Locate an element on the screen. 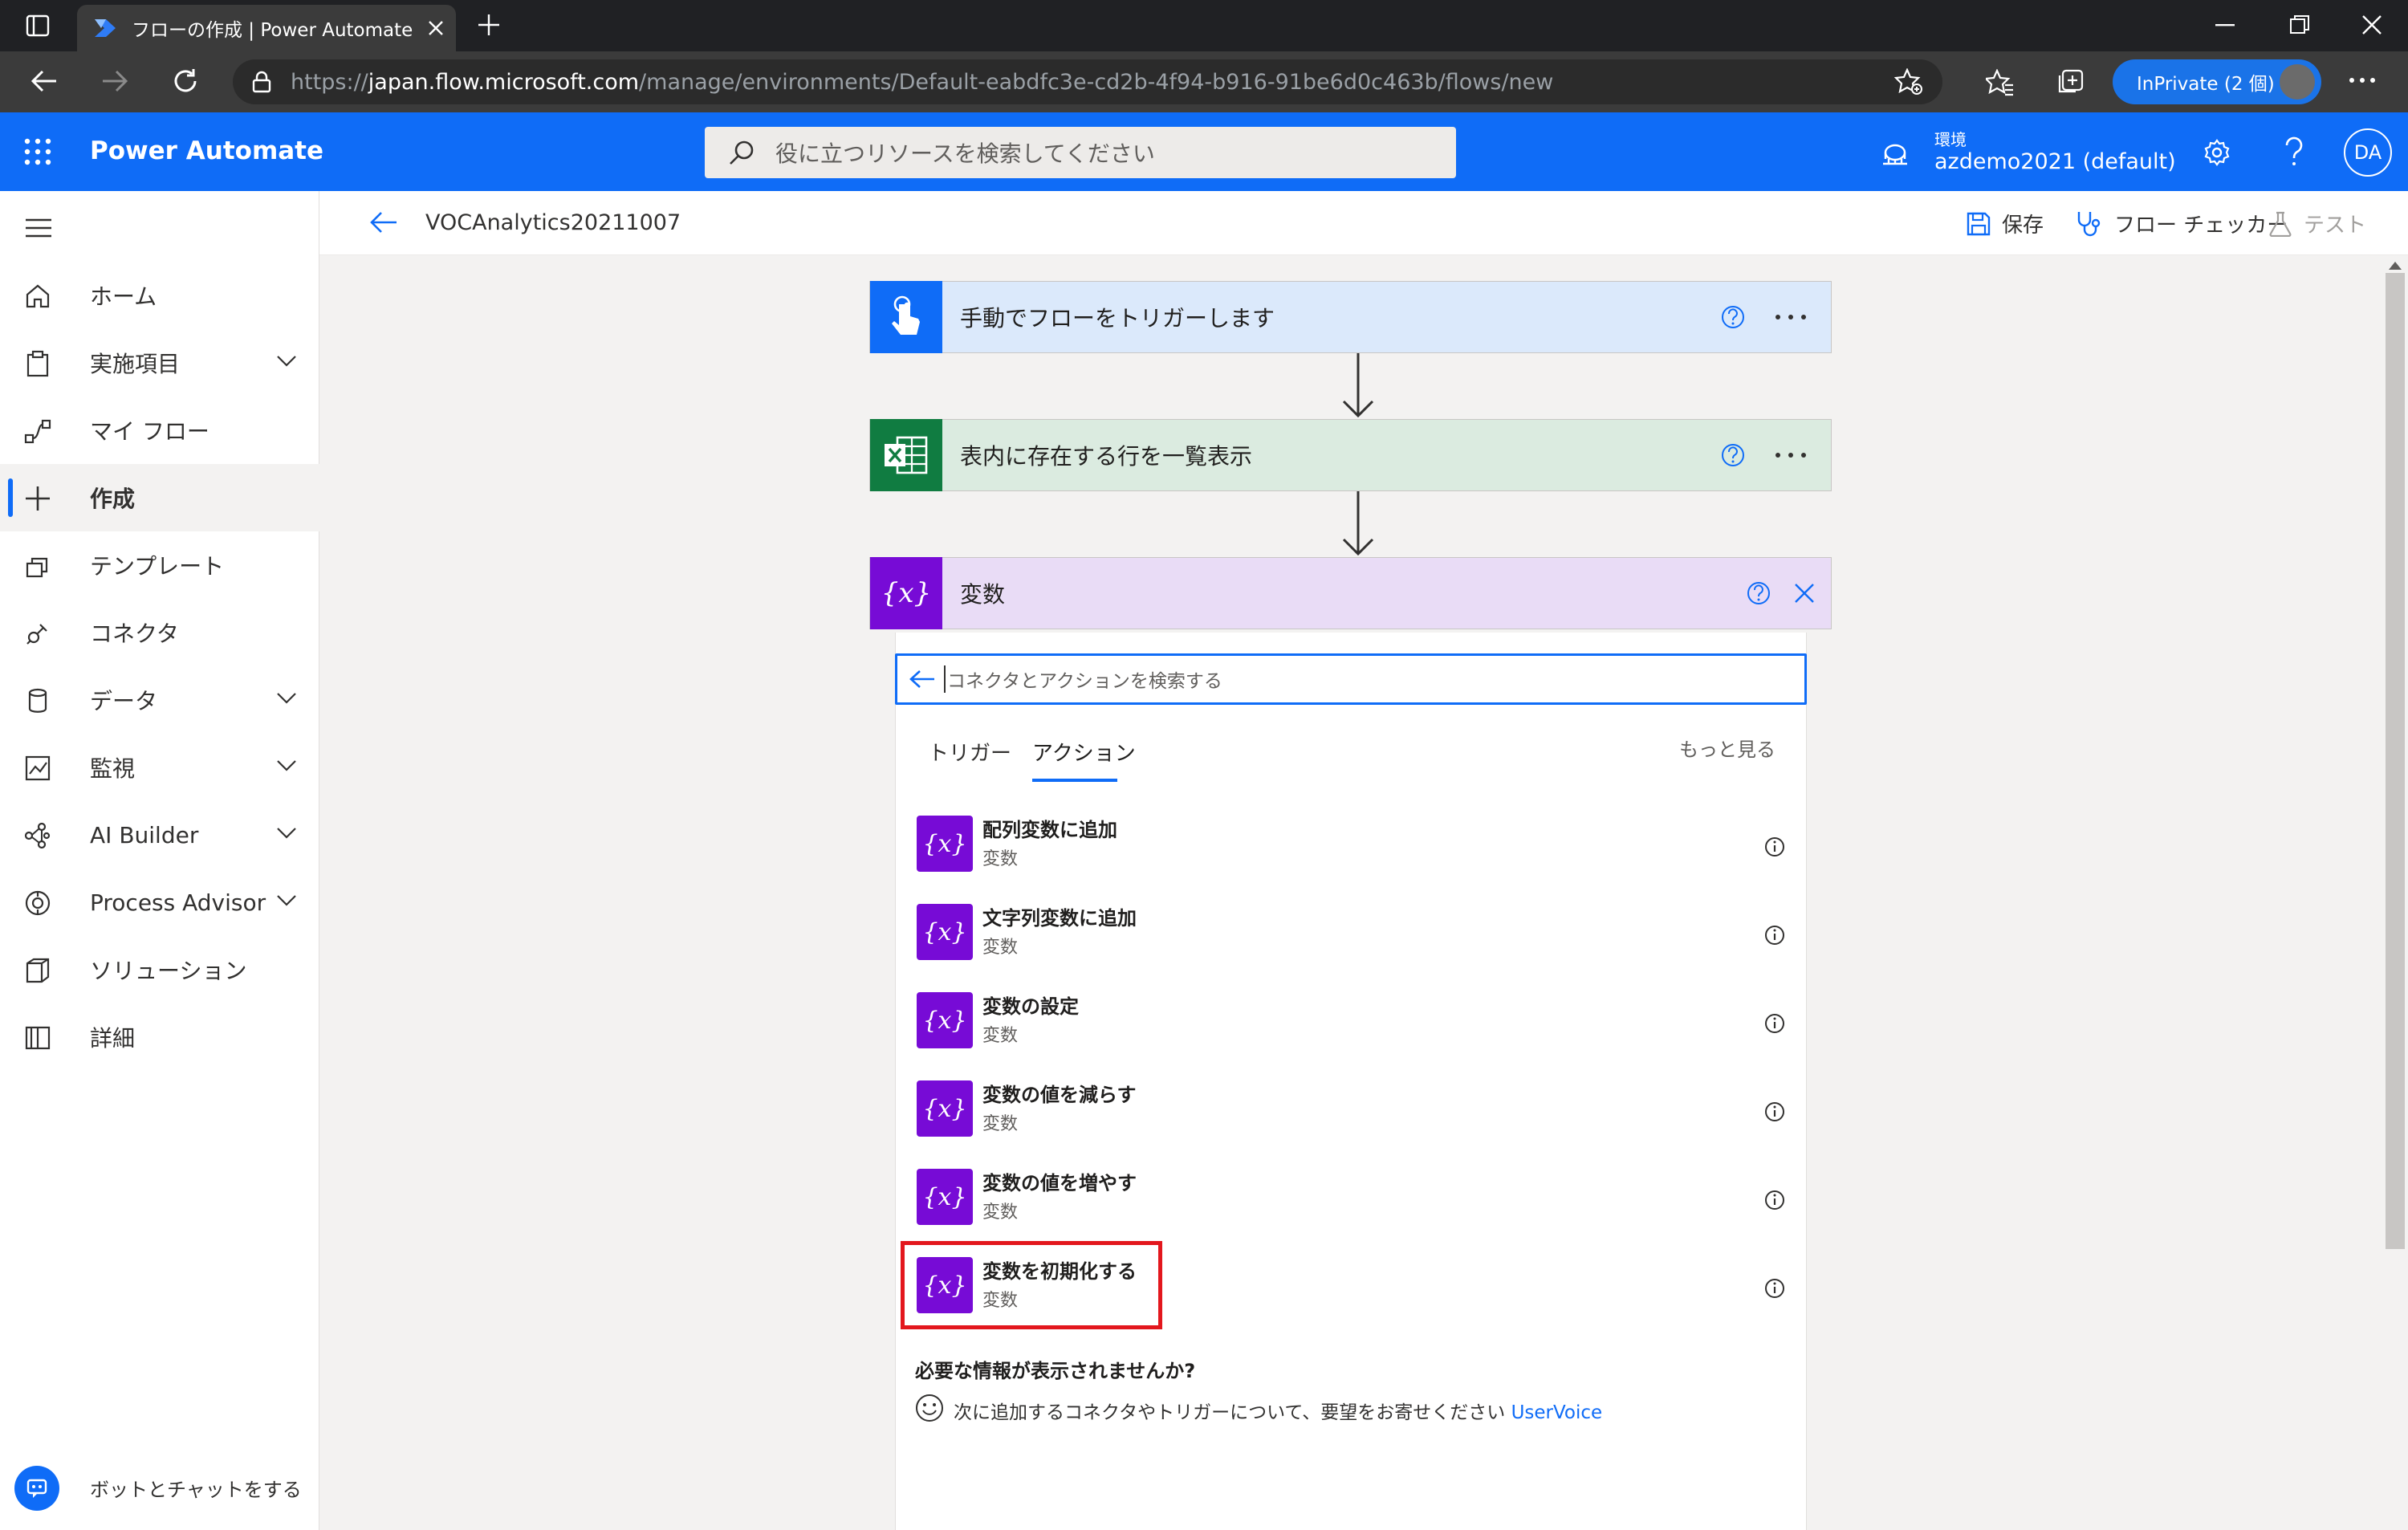 This screenshot has width=2408, height=1530. excel-action-card: 表内に存在する行を一覧表示 is located at coordinates (1350, 455).